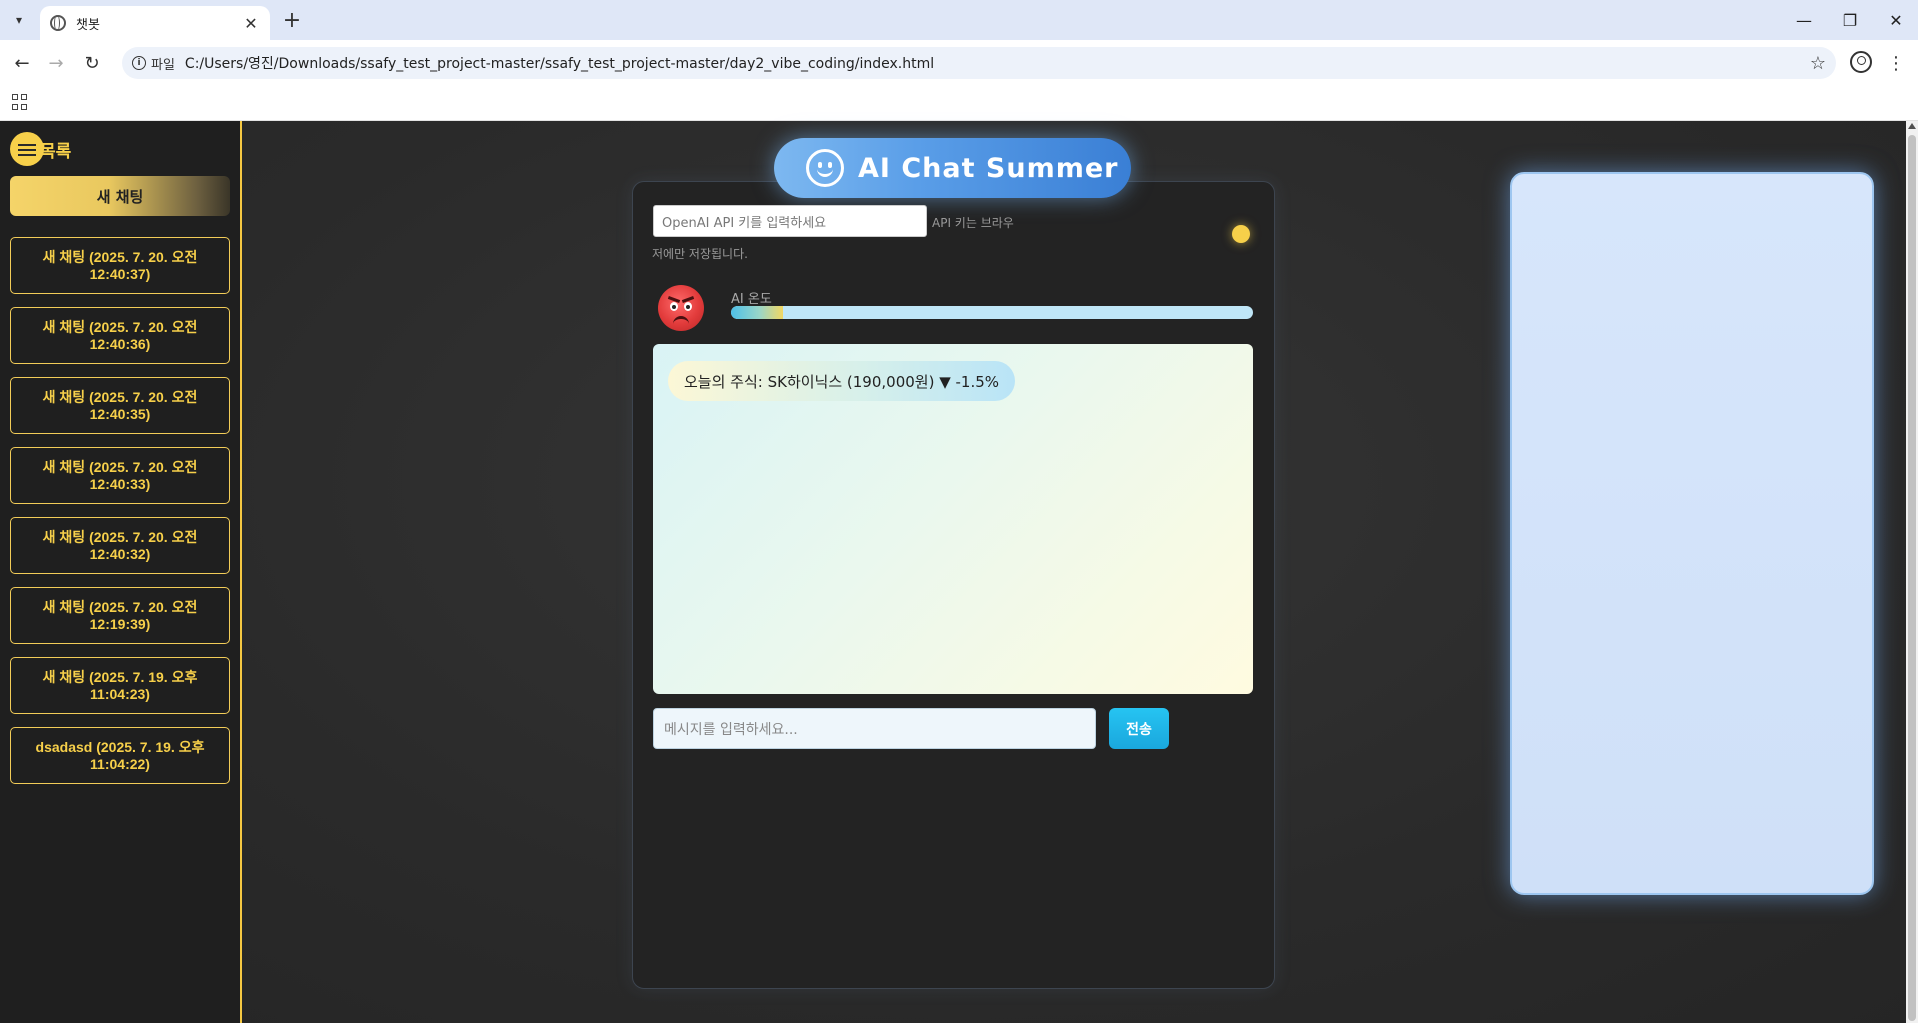 This screenshot has height=1023, width=1918. What do you see at coordinates (959, 103) in the screenshot?
I see `bookmarks-bar` at bounding box center [959, 103].